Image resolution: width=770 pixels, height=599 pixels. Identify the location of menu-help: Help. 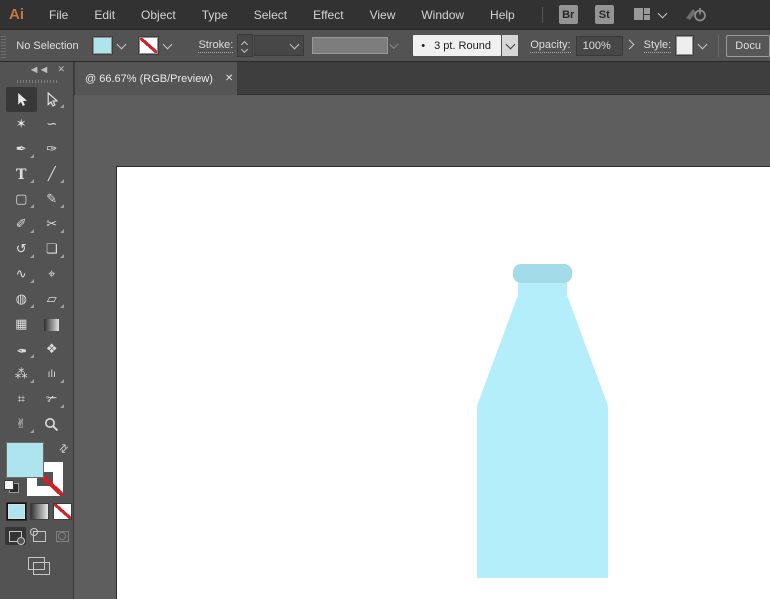
(502, 14).